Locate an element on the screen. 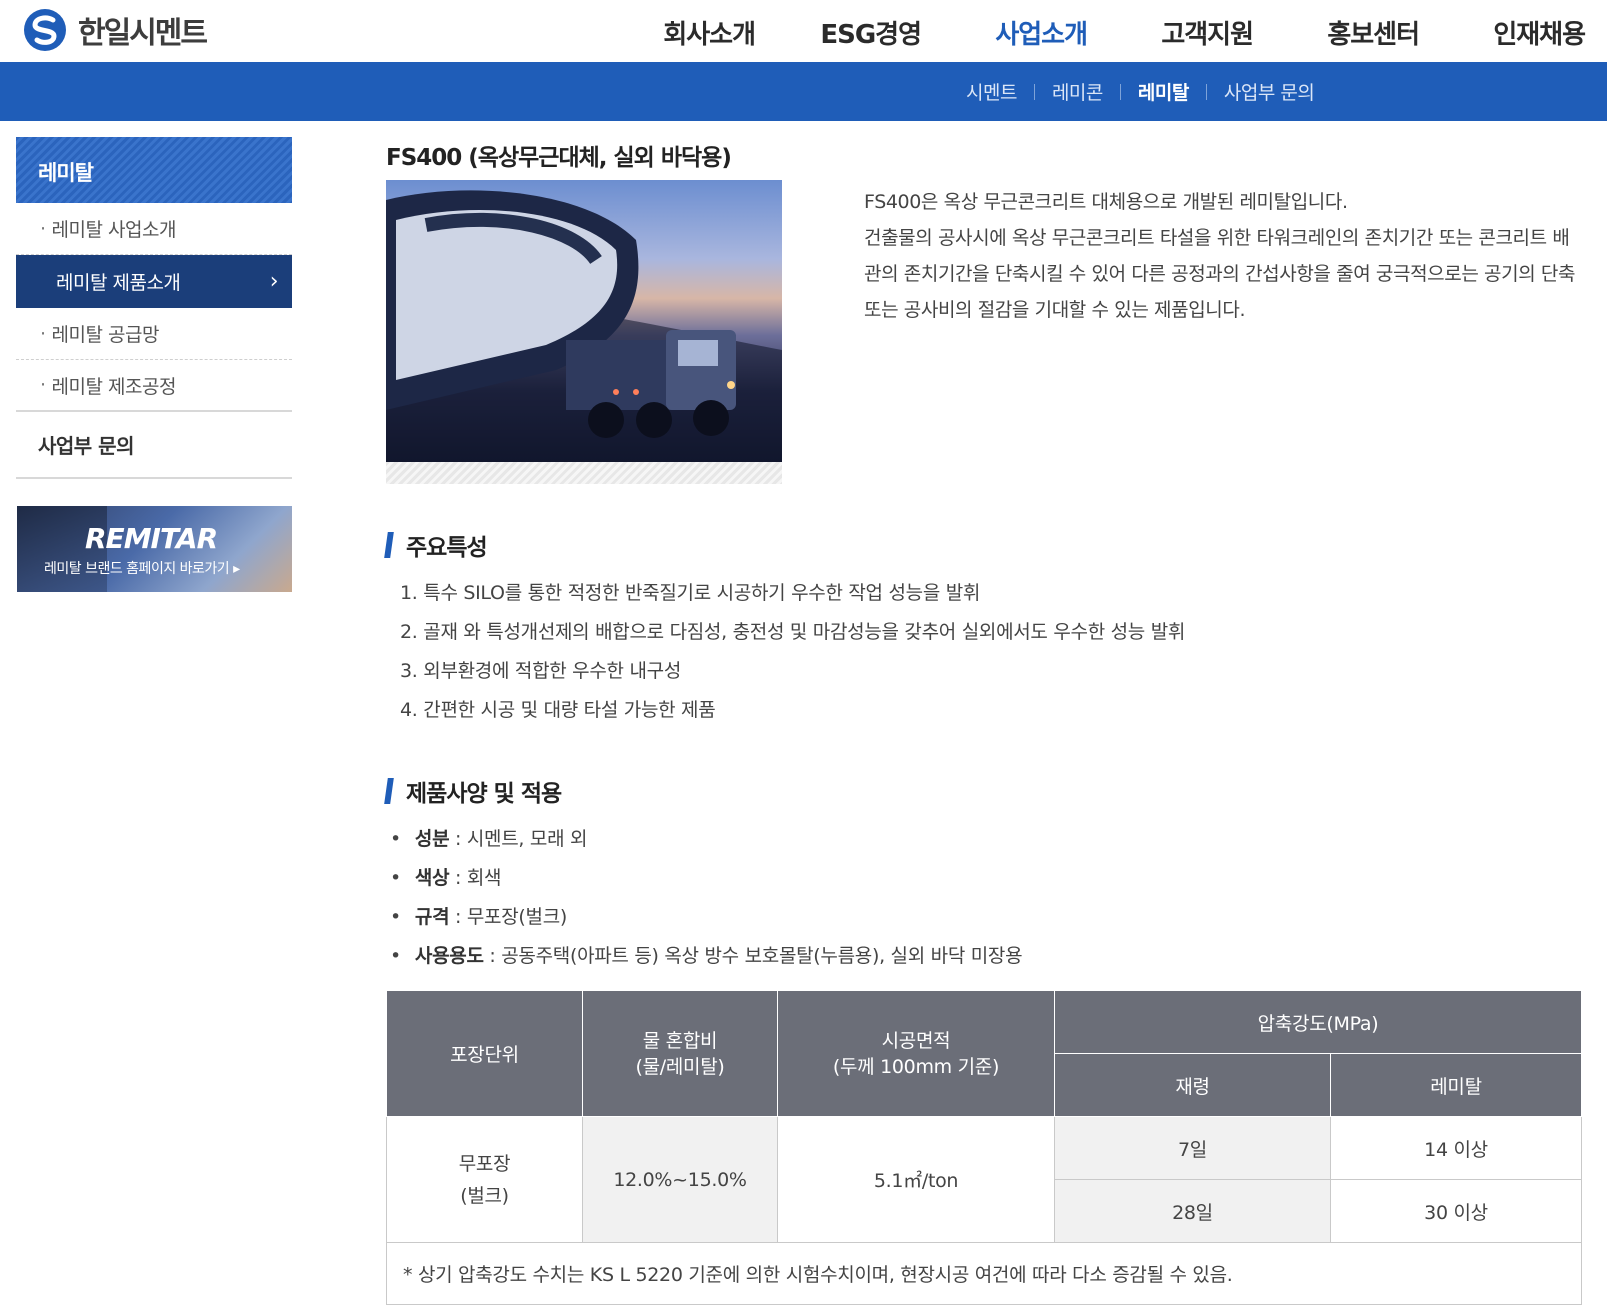  sidebar-item-label: 레미탈 제조공정 is located at coordinates (114, 386).